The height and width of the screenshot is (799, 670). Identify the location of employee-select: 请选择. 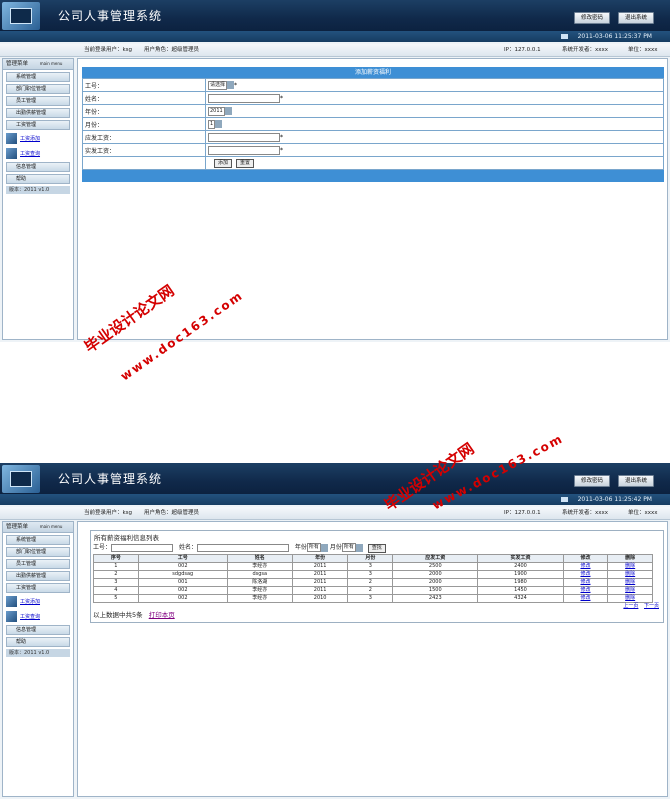
(218, 85).